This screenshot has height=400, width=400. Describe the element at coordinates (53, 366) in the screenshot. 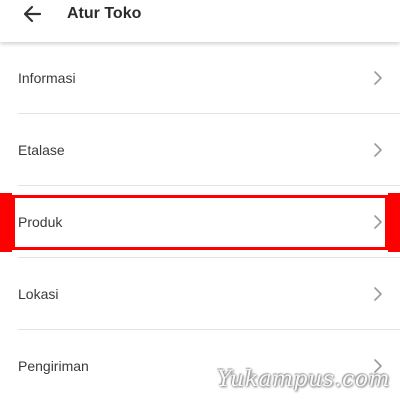

I see `menu-item-label: Pengiriman` at that location.